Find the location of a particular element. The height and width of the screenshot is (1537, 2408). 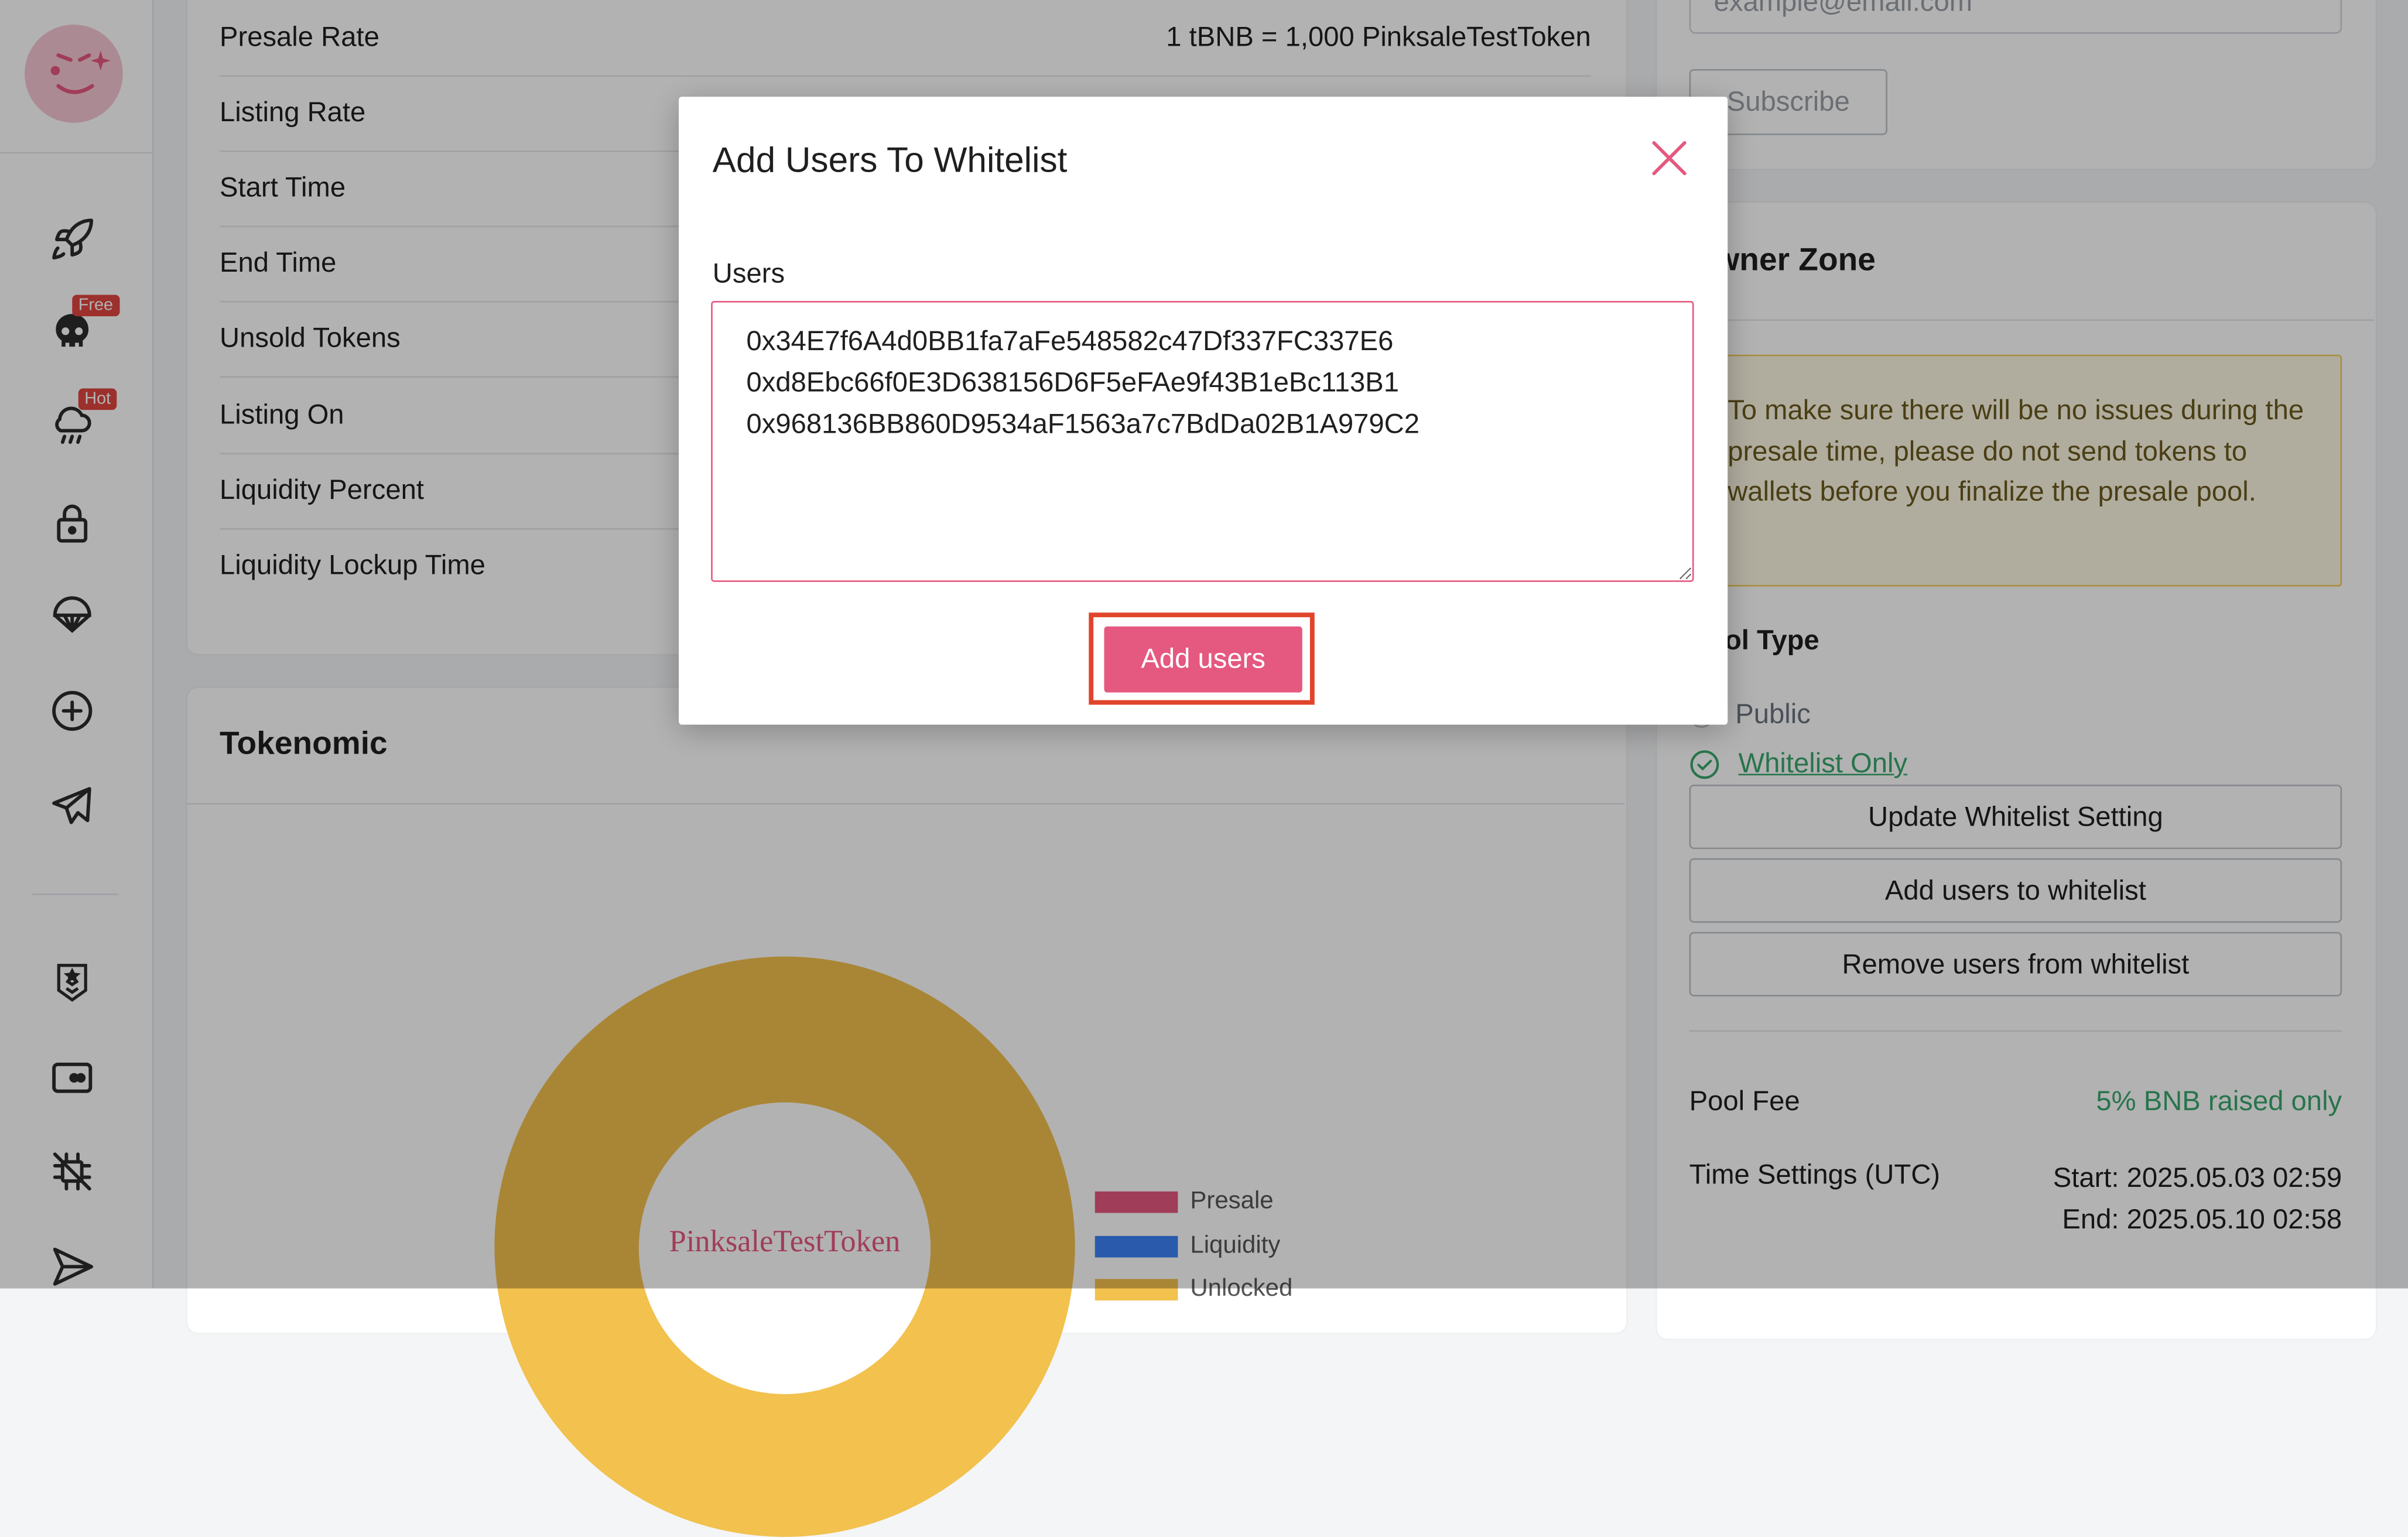

add-users-button: Add users is located at coordinates (1203, 659).